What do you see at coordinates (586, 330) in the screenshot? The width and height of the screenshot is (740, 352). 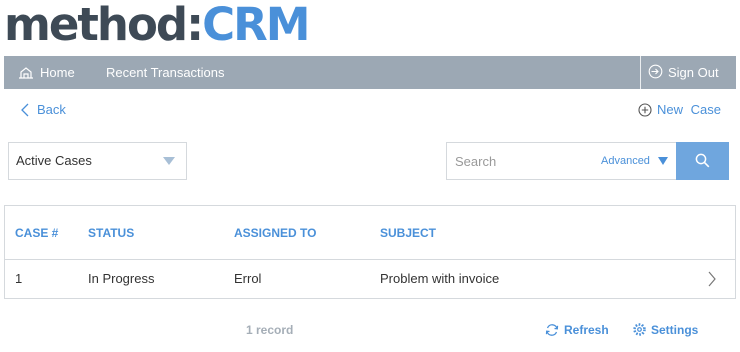 I see `refresh-label: Refresh` at bounding box center [586, 330].